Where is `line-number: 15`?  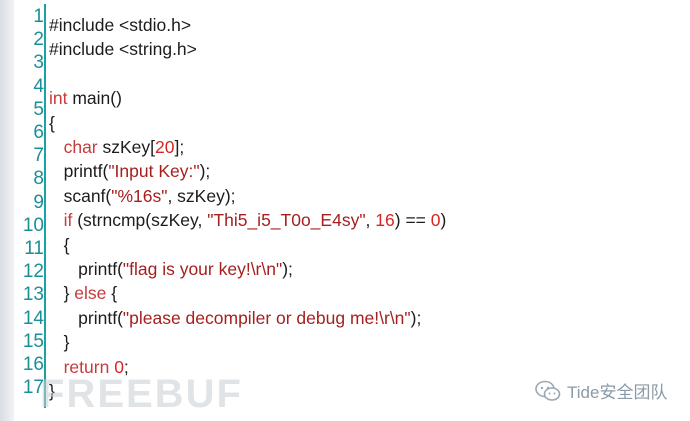 line-number: 15 is located at coordinates (33, 341).